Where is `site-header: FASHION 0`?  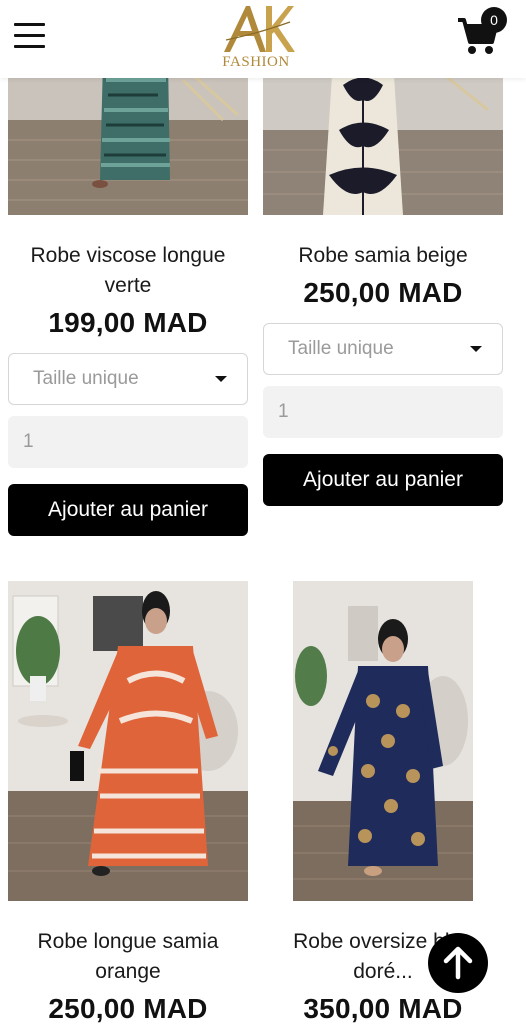 site-header: FASHION 0 is located at coordinates (263, 39).